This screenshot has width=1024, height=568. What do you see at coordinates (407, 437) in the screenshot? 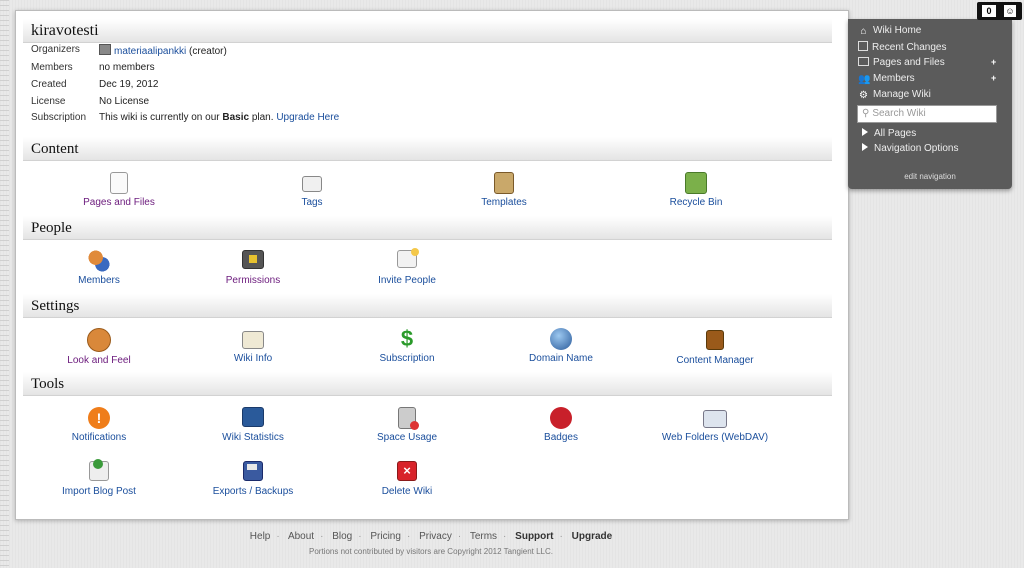
I see `space-usage-label: Space Usage` at bounding box center [407, 437].